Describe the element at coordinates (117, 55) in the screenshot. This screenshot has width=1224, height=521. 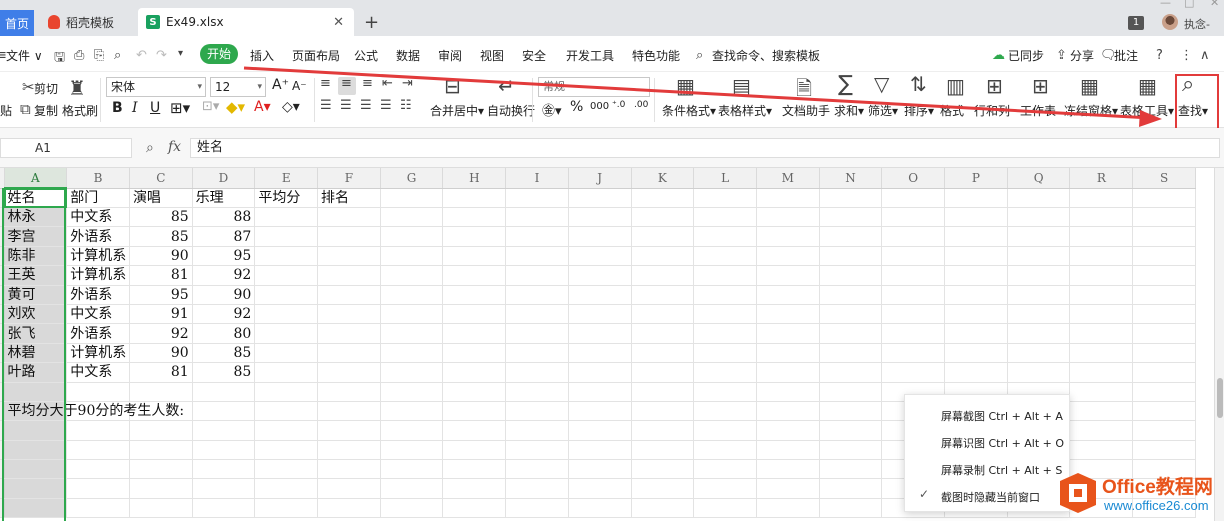
I see `print-preview-icon: ⌕` at that location.